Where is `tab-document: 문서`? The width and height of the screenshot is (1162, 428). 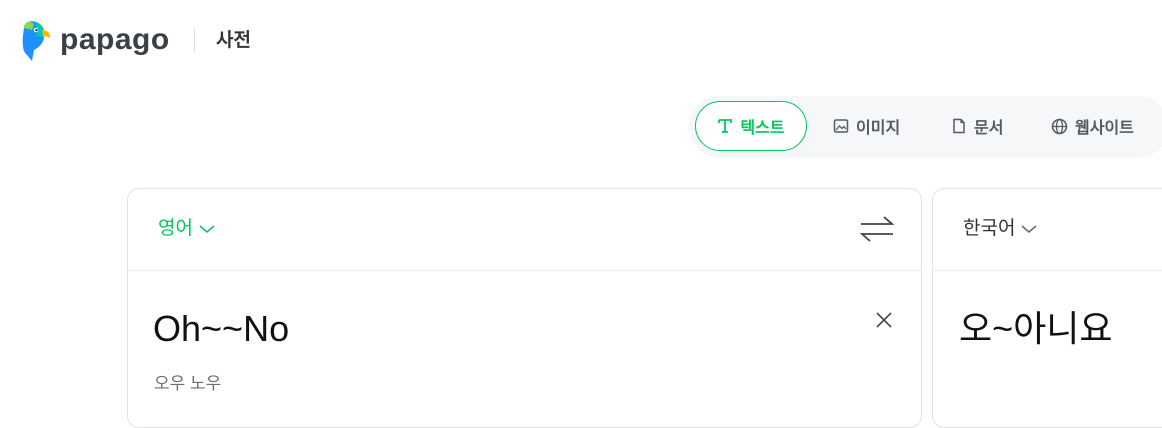 tab-document: 문서 is located at coordinates (977, 126).